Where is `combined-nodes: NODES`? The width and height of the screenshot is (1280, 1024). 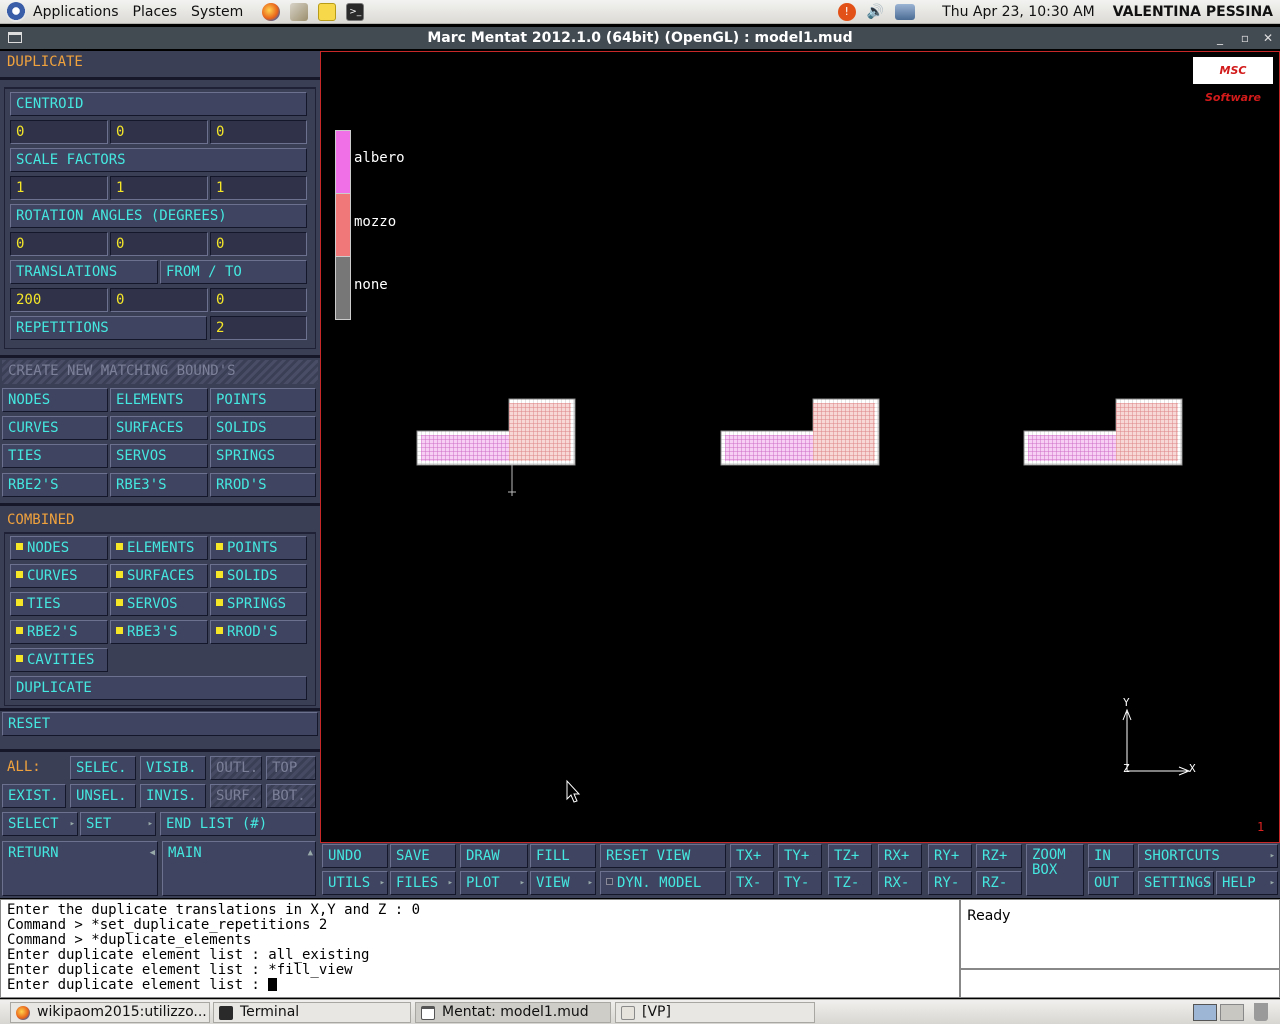
combined-nodes: NODES is located at coordinates (59, 548).